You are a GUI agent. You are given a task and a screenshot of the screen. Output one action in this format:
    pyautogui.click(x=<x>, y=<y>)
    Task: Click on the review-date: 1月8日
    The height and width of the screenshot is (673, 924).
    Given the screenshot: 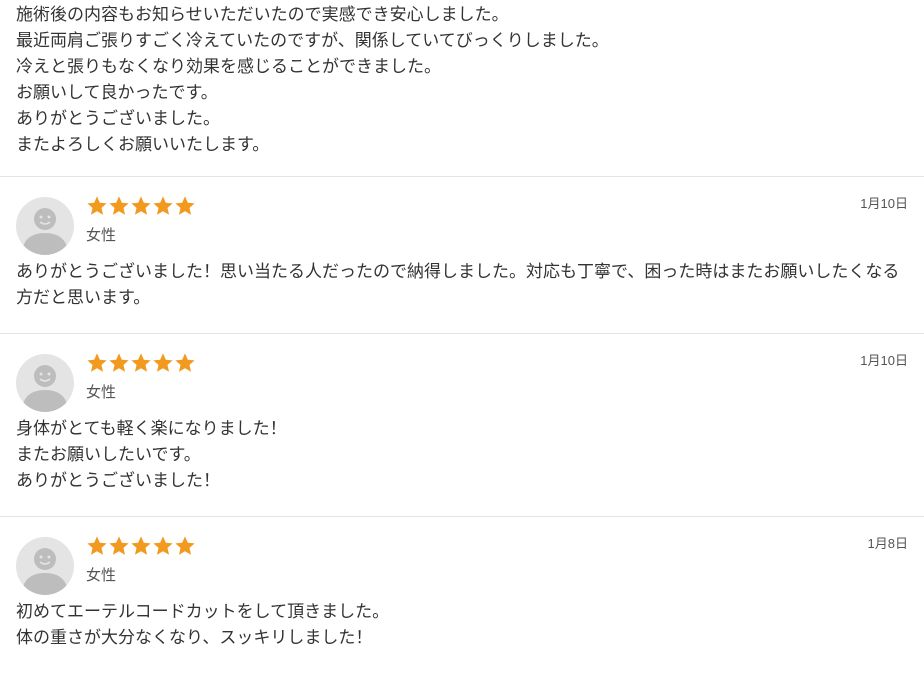 What is the action you would take?
    pyautogui.click(x=887, y=543)
    